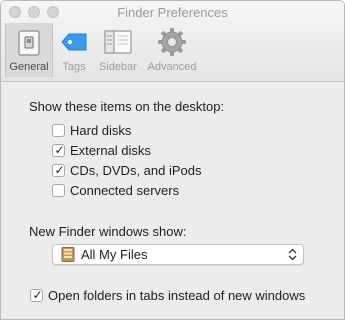  Describe the element at coordinates (29, 67) in the screenshot. I see `tab-general-label: General` at that location.